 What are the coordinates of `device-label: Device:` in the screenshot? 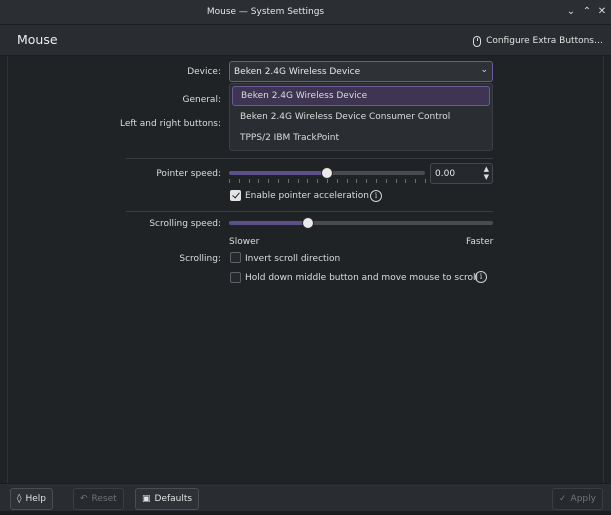 It's located at (204, 72).